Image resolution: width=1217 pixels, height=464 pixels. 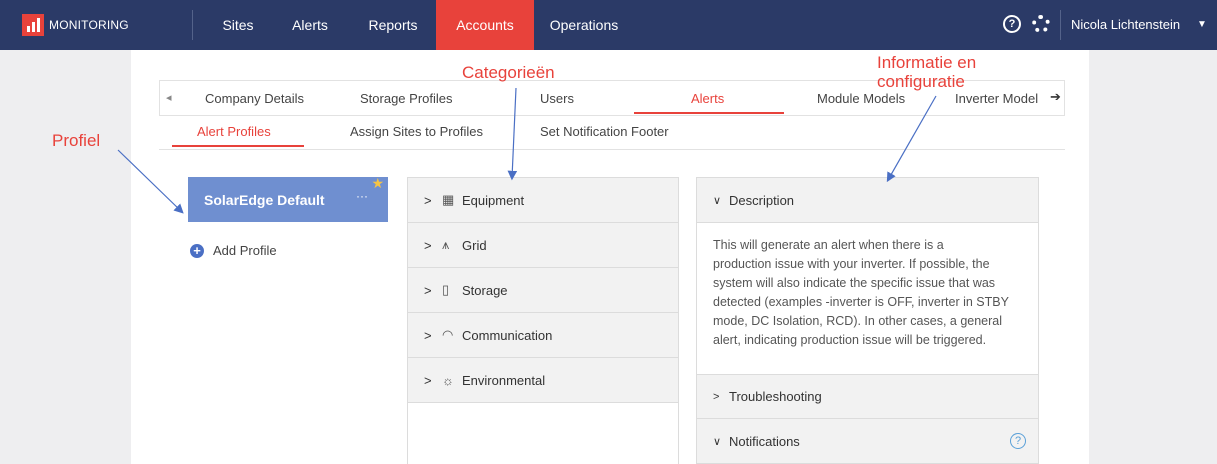 What do you see at coordinates (911, 139) in the screenshot?
I see `arrow-to-info` at bounding box center [911, 139].